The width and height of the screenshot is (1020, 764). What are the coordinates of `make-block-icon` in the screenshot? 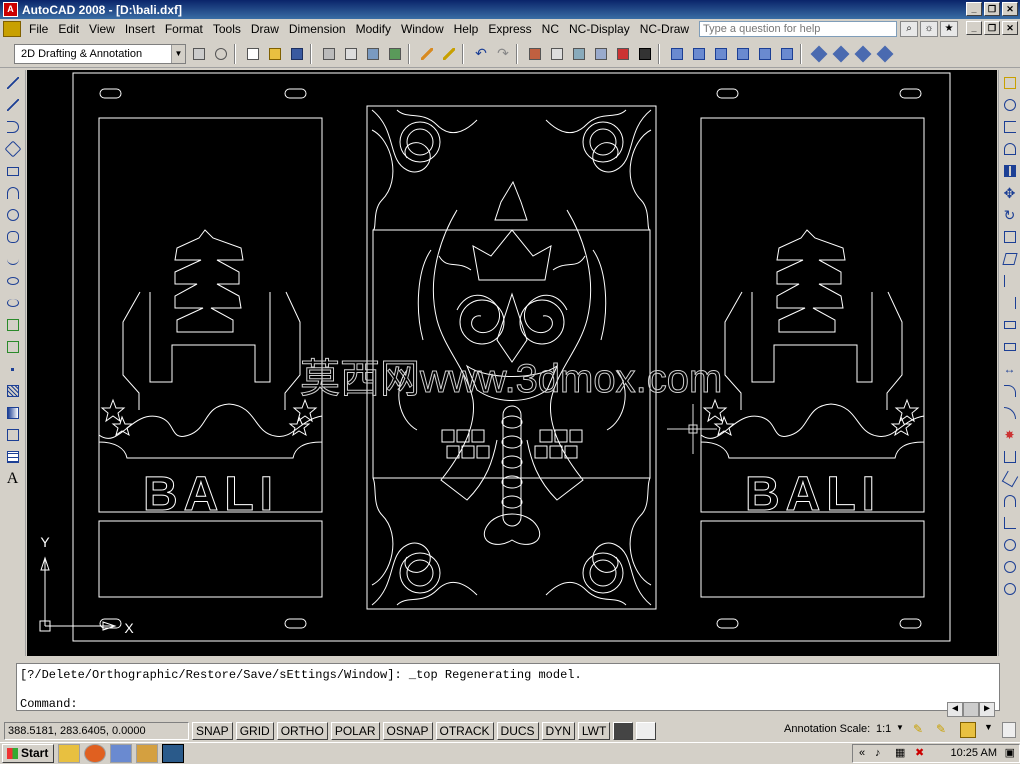 It's located at (13, 347).